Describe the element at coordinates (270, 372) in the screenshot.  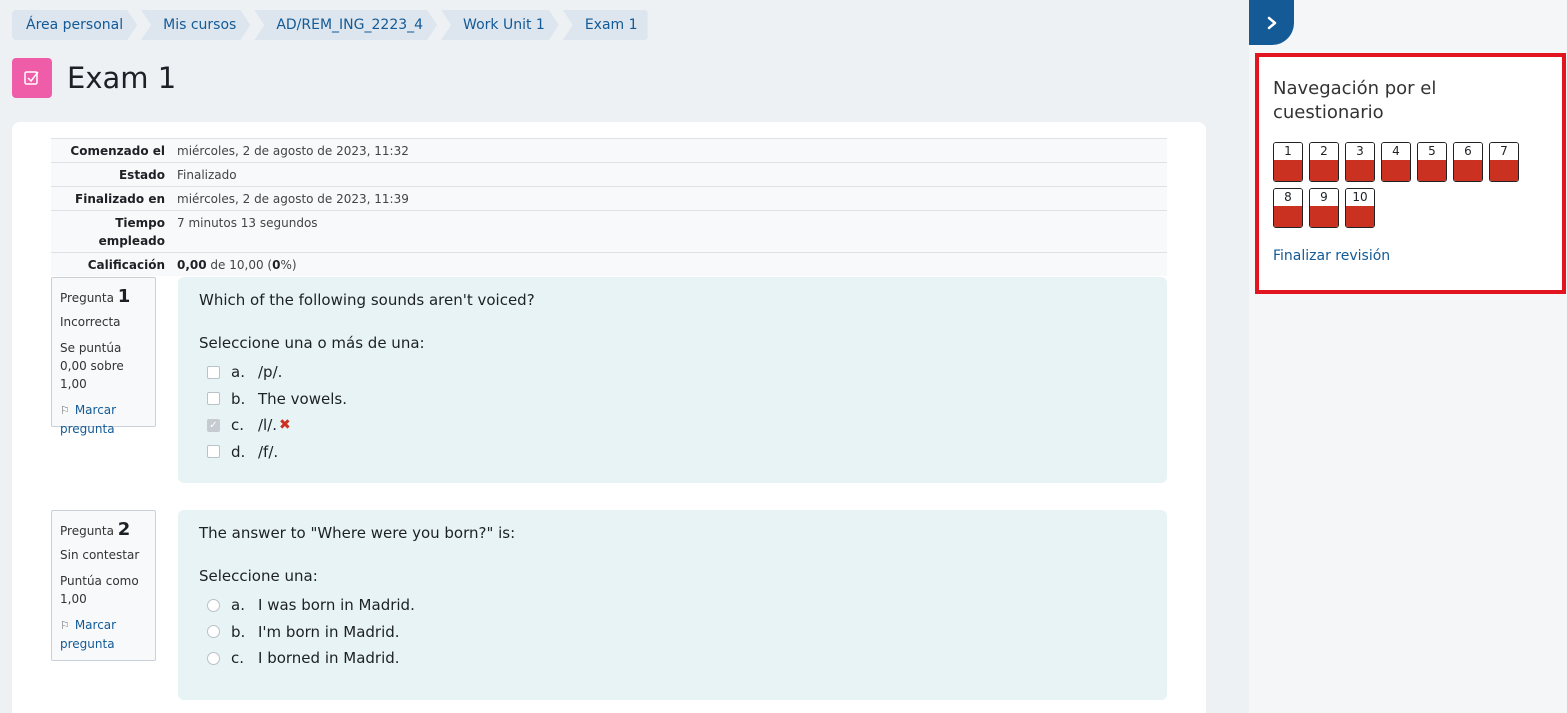
I see `option-text: /p/.` at that location.